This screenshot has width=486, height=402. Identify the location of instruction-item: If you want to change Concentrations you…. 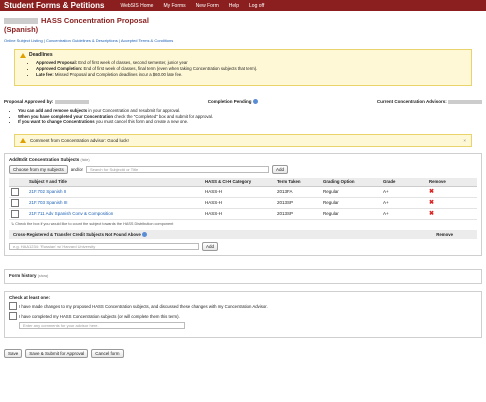
(250, 122).